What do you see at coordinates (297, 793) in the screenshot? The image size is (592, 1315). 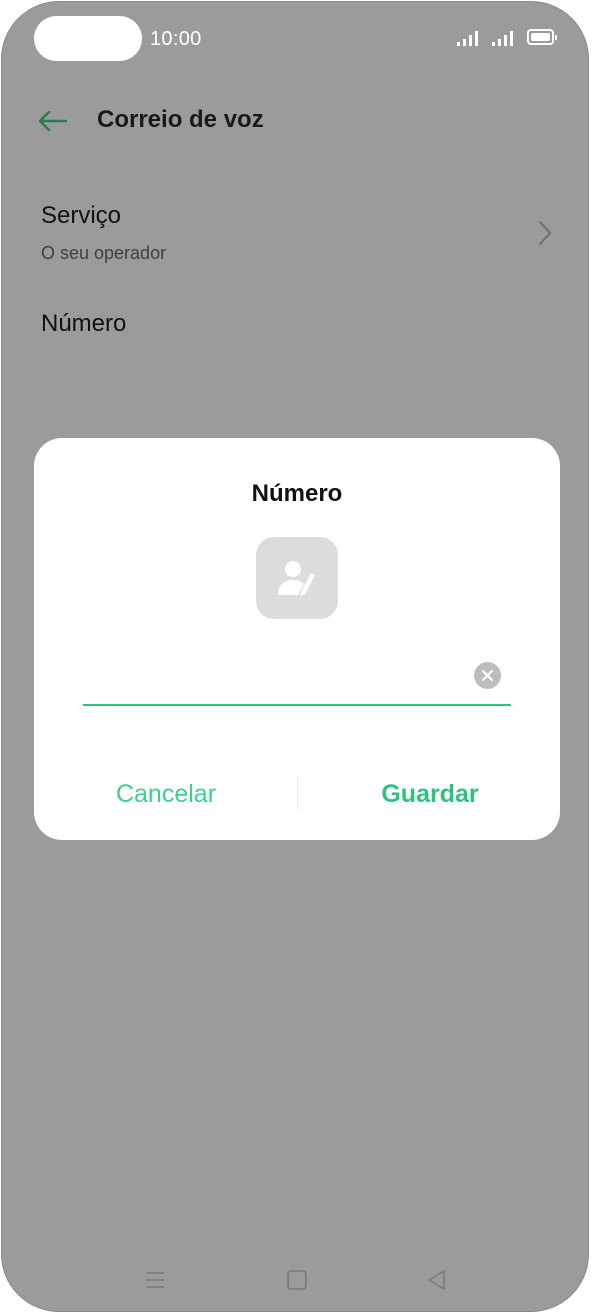 I see `button-divider` at bounding box center [297, 793].